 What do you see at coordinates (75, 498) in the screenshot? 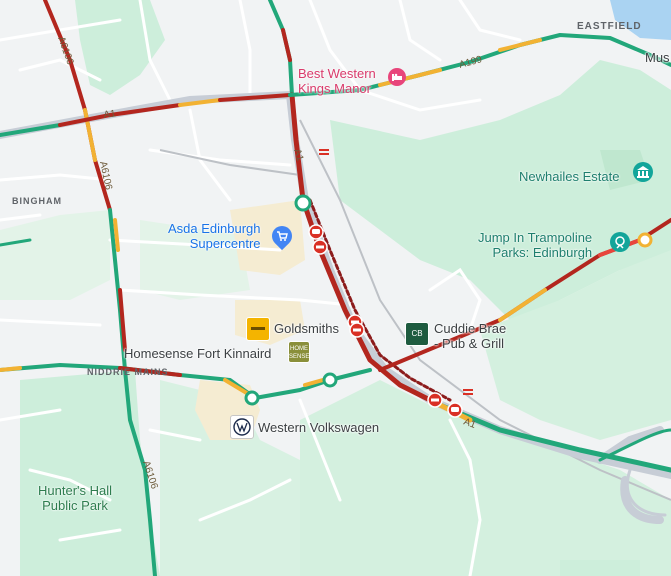
I see `poi-hunters-hall-park: Hunter's Hall Public Park` at bounding box center [75, 498].